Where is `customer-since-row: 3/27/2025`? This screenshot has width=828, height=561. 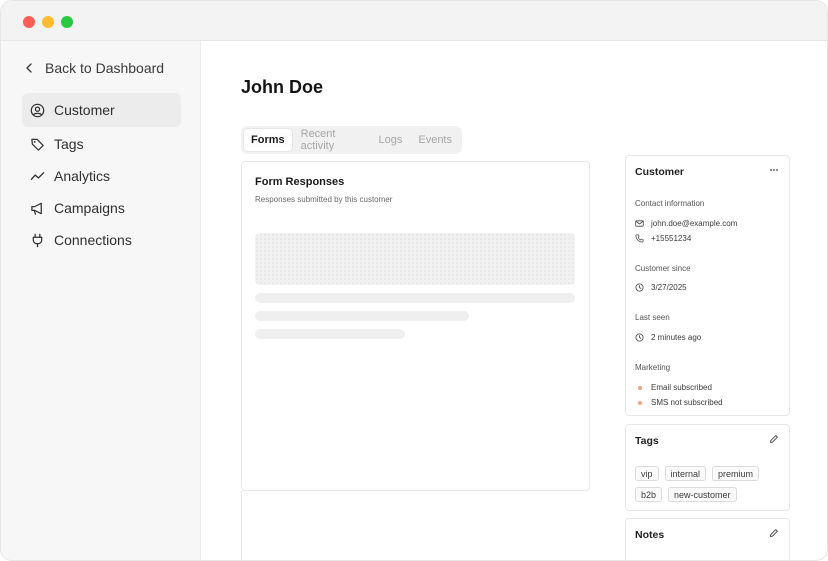
customer-since-row: 3/27/2025 is located at coordinates (661, 287).